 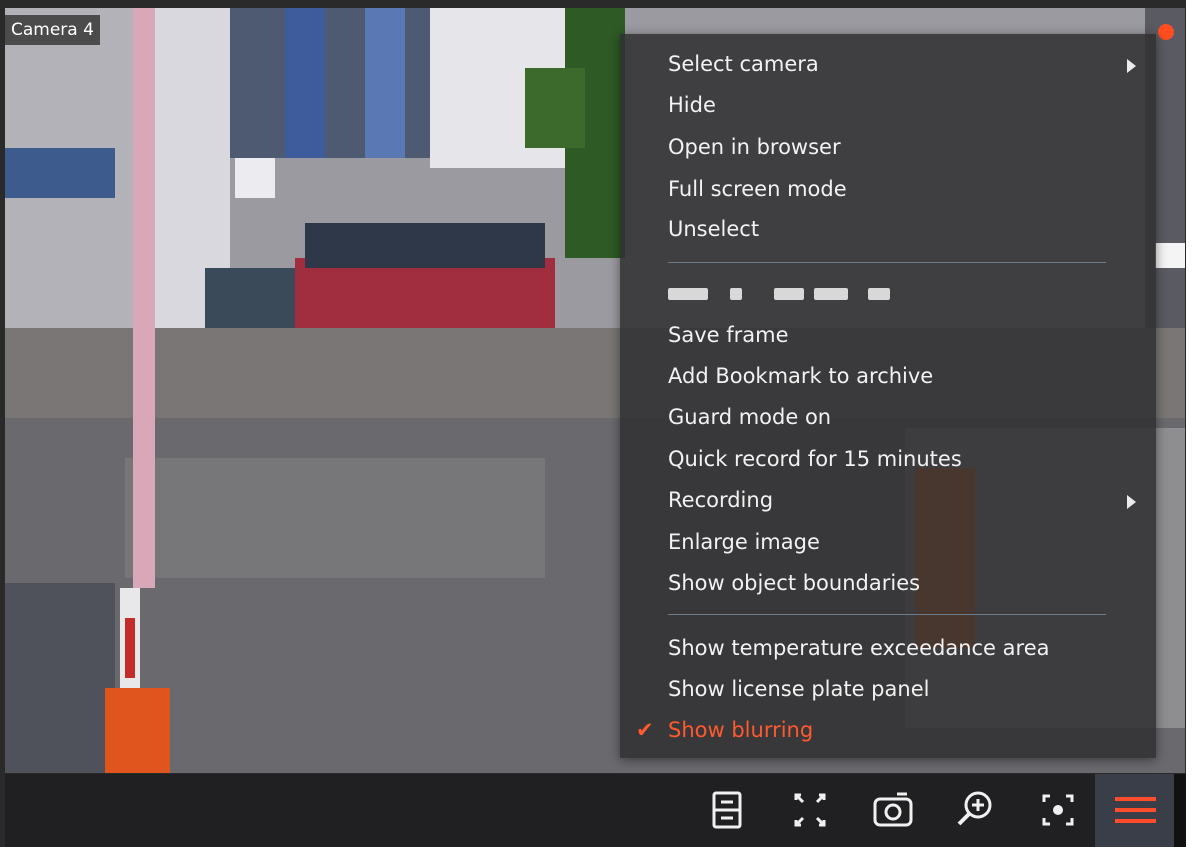 I want to click on menu-item-label: Guard mode on, so click(x=750, y=417).